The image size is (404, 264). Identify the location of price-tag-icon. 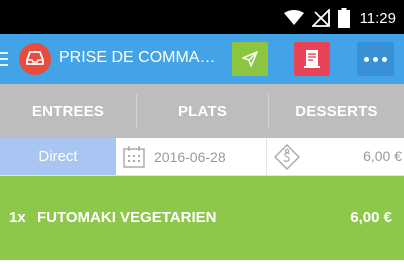
(287, 156).